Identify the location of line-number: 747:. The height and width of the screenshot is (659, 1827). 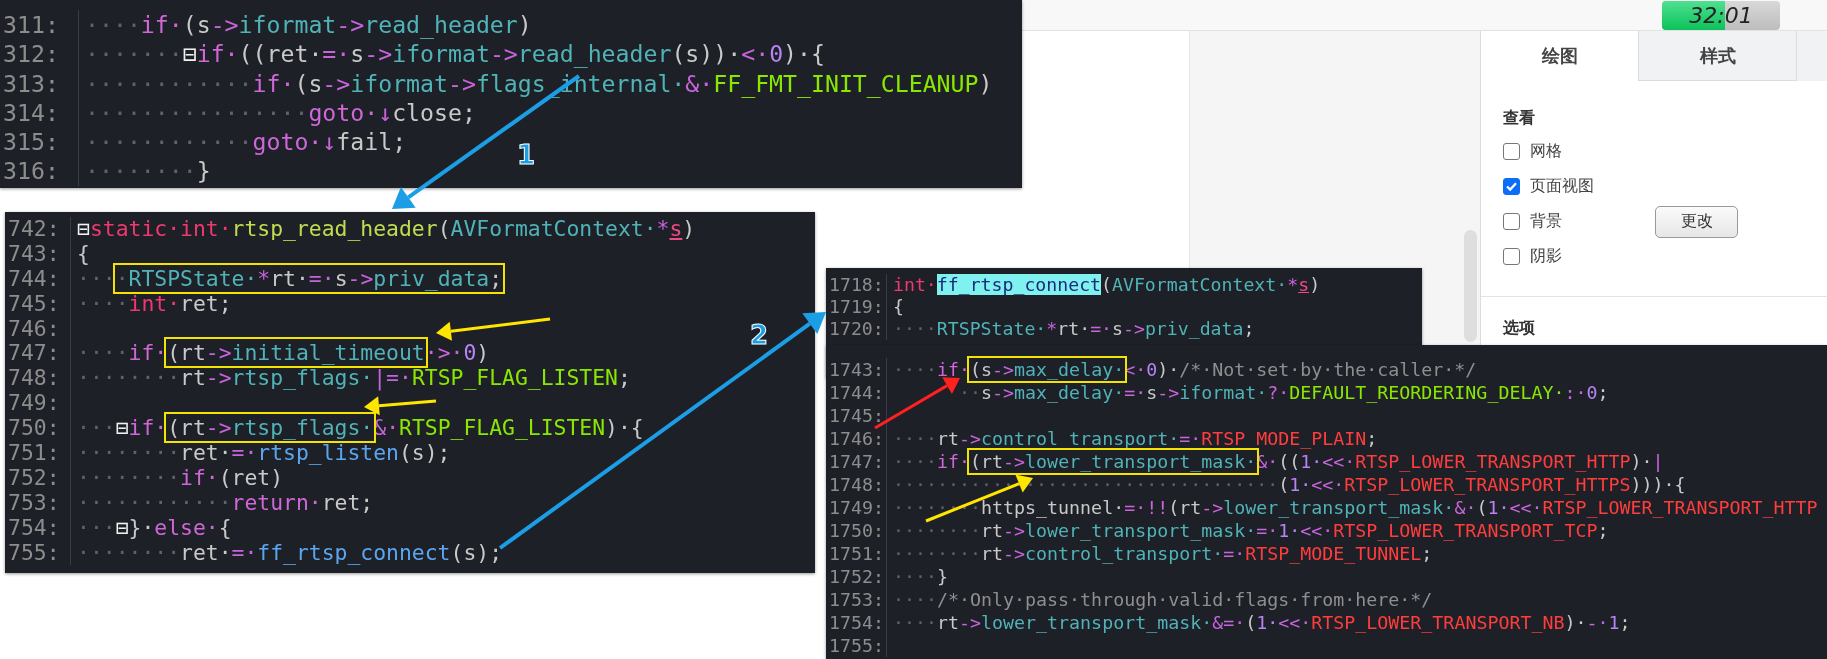
(38, 354).